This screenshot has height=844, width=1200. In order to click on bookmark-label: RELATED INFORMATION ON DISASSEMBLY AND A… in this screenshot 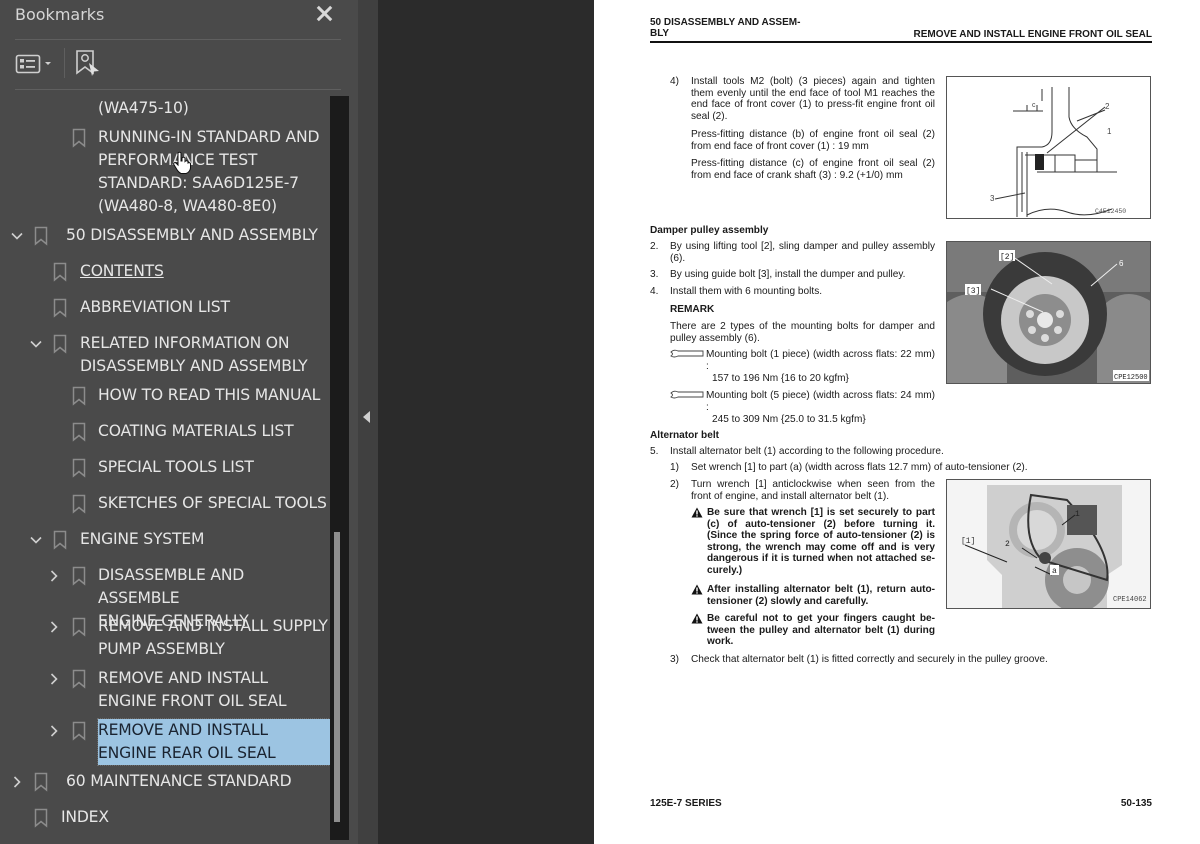, I will do `click(194, 355)`.